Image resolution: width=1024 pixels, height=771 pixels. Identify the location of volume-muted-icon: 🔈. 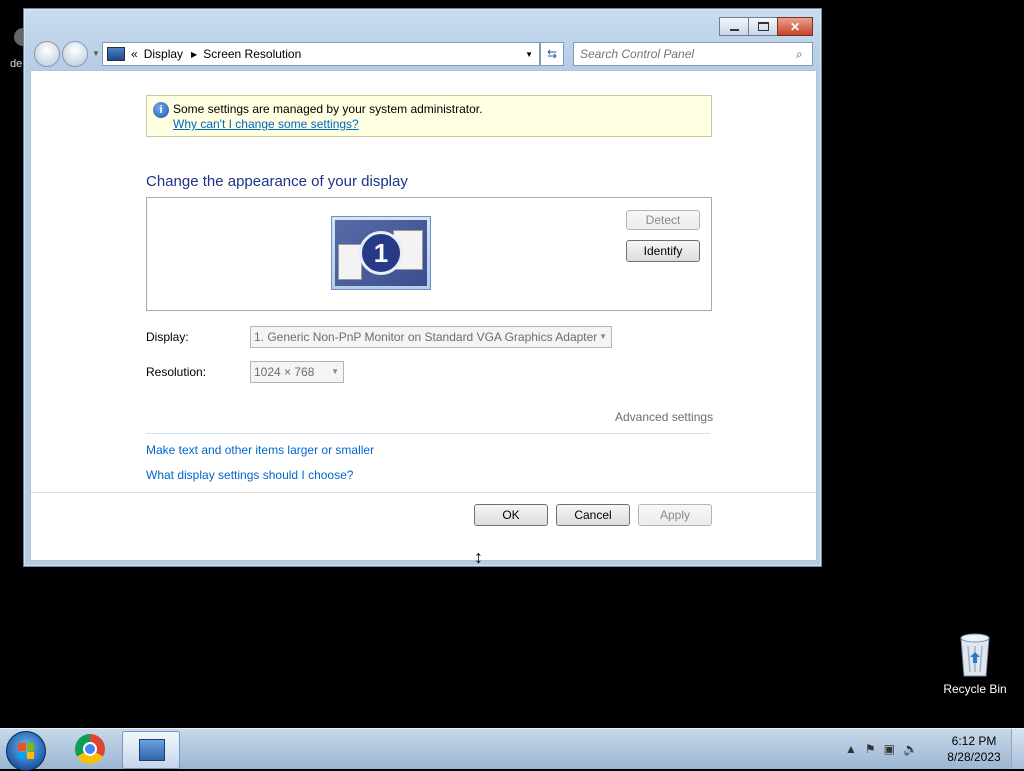
(910, 749).